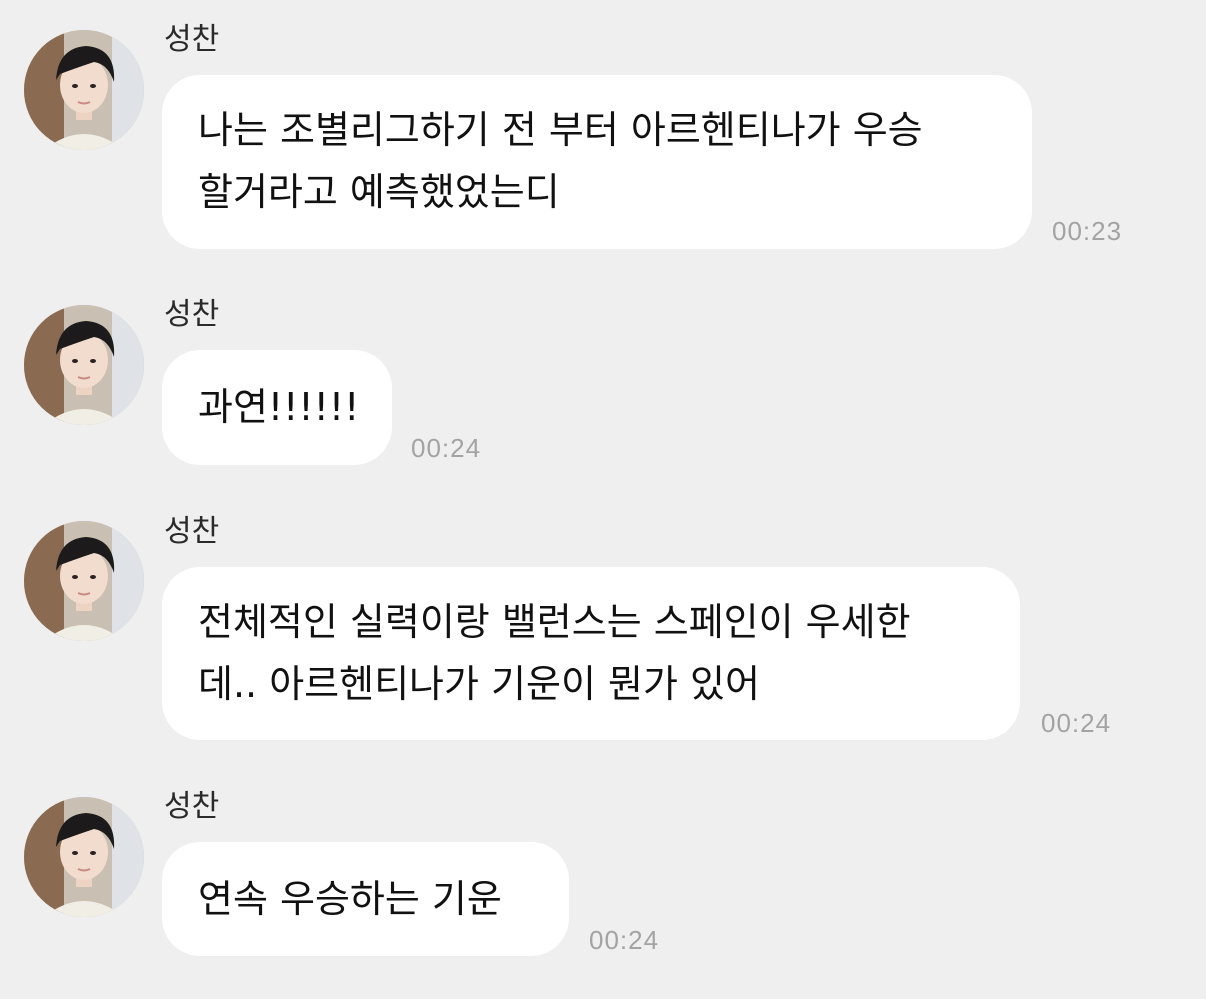  I want to click on message-text-line: 연속 우승하는 기운, so click(350, 899).